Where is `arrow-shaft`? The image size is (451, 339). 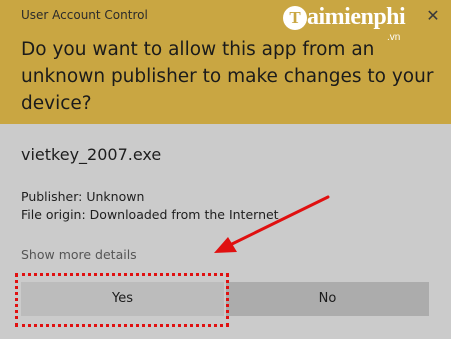 arrow-shaft is located at coordinates (280, 220).